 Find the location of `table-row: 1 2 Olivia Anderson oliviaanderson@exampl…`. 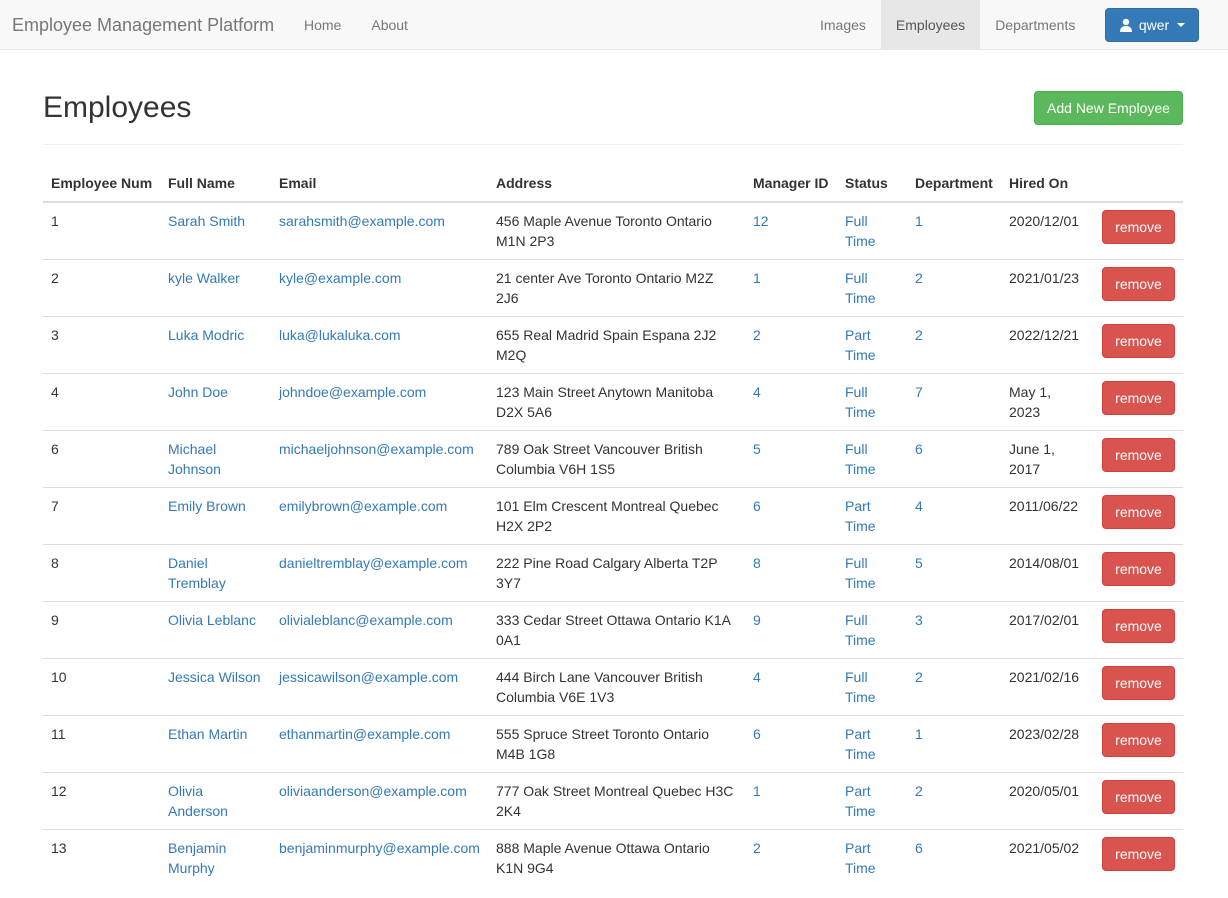

table-row: 1 2 Olivia Anderson oliviaanderson@exampl… is located at coordinates (613, 800).